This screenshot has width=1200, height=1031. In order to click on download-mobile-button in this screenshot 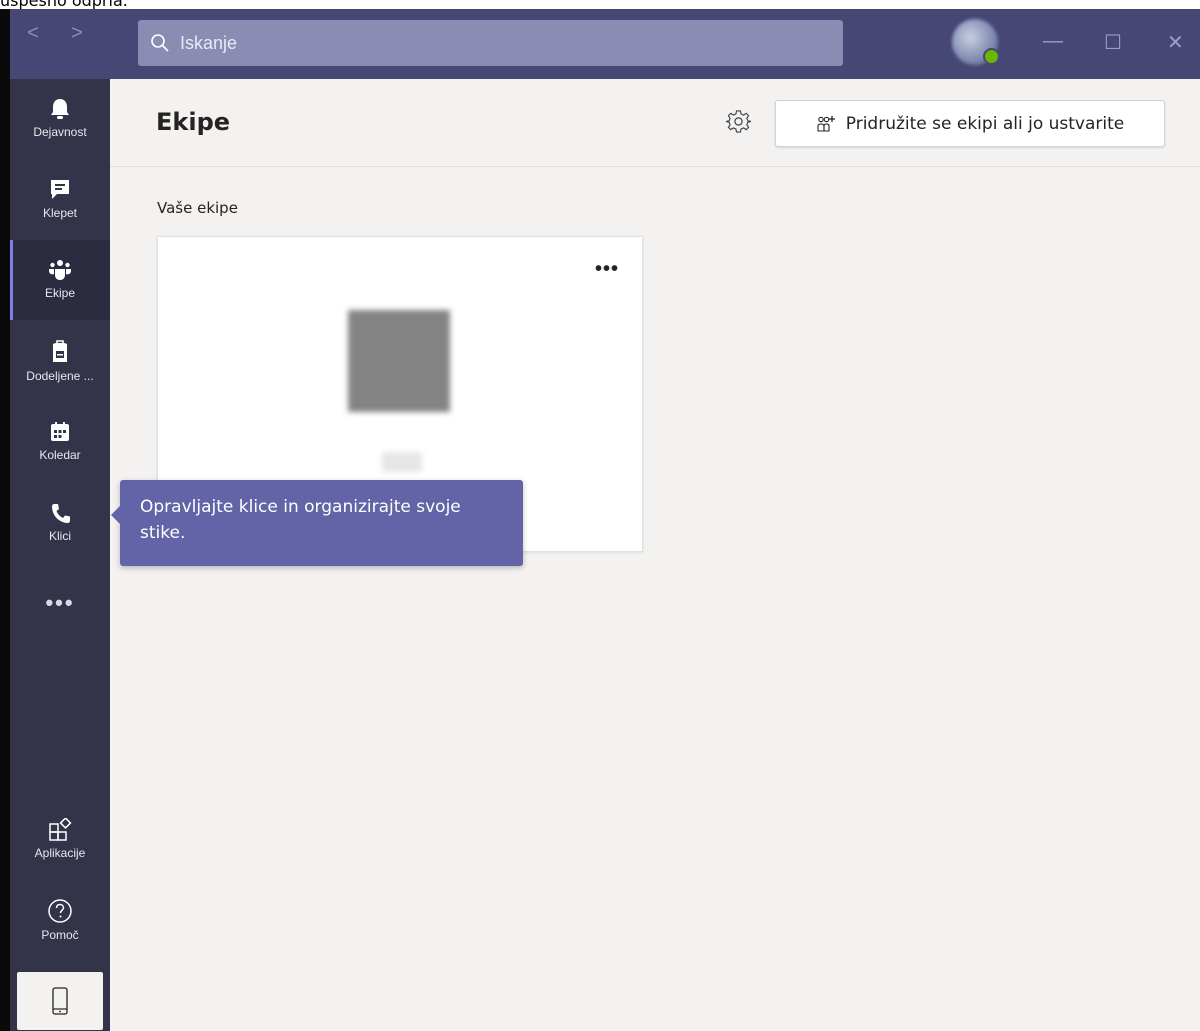, I will do `click(60, 1001)`.